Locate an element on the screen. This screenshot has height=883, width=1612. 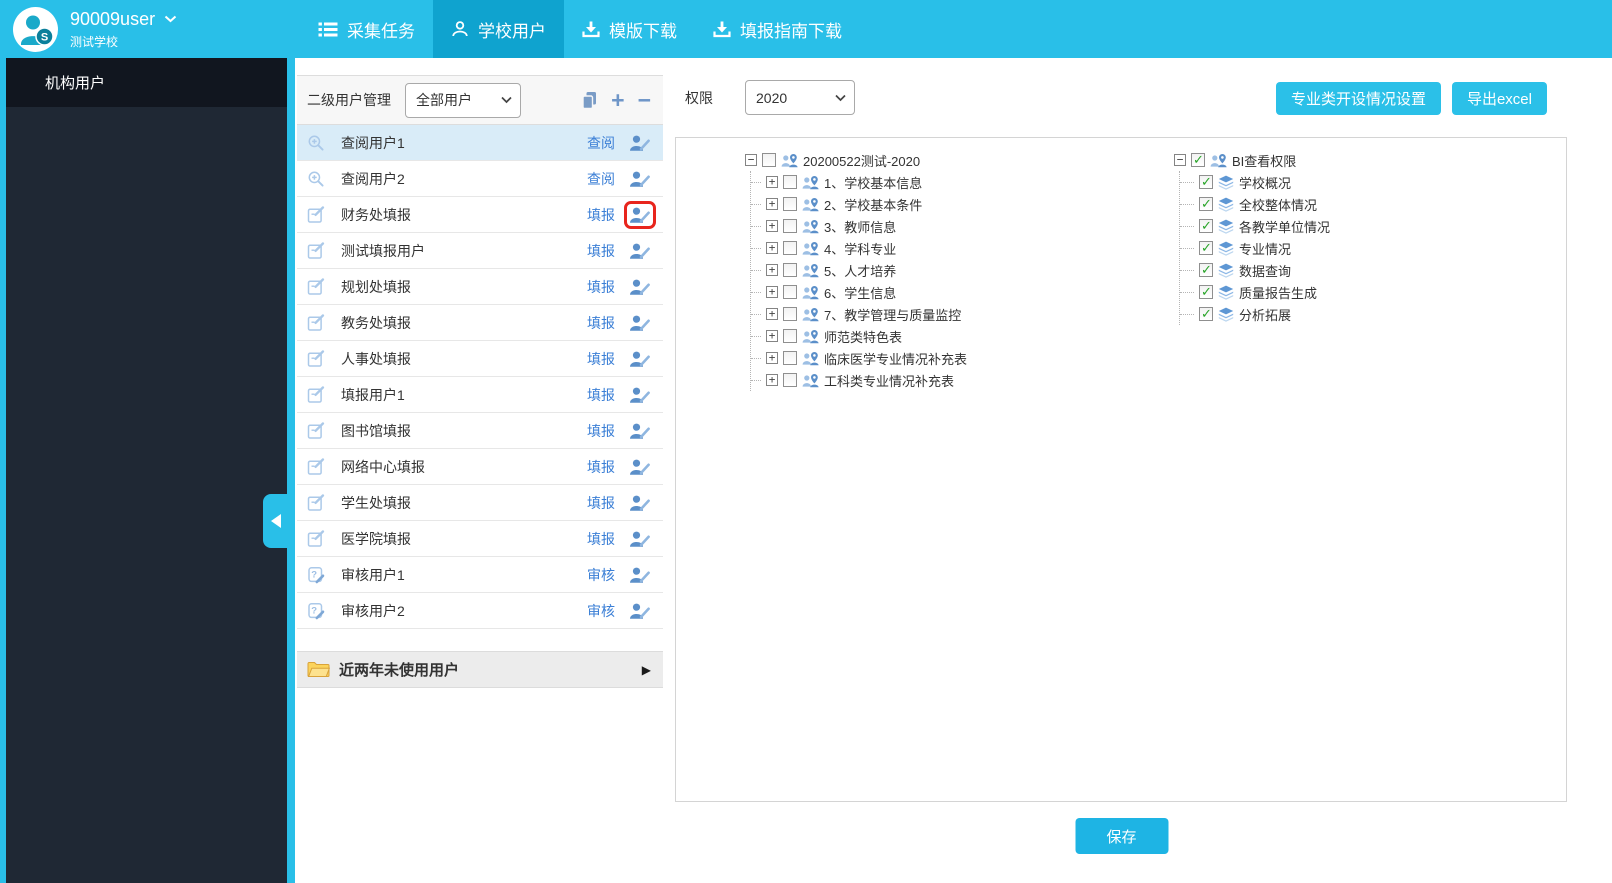
tree-root-label: BI查看权限 is located at coordinates (1264, 160).